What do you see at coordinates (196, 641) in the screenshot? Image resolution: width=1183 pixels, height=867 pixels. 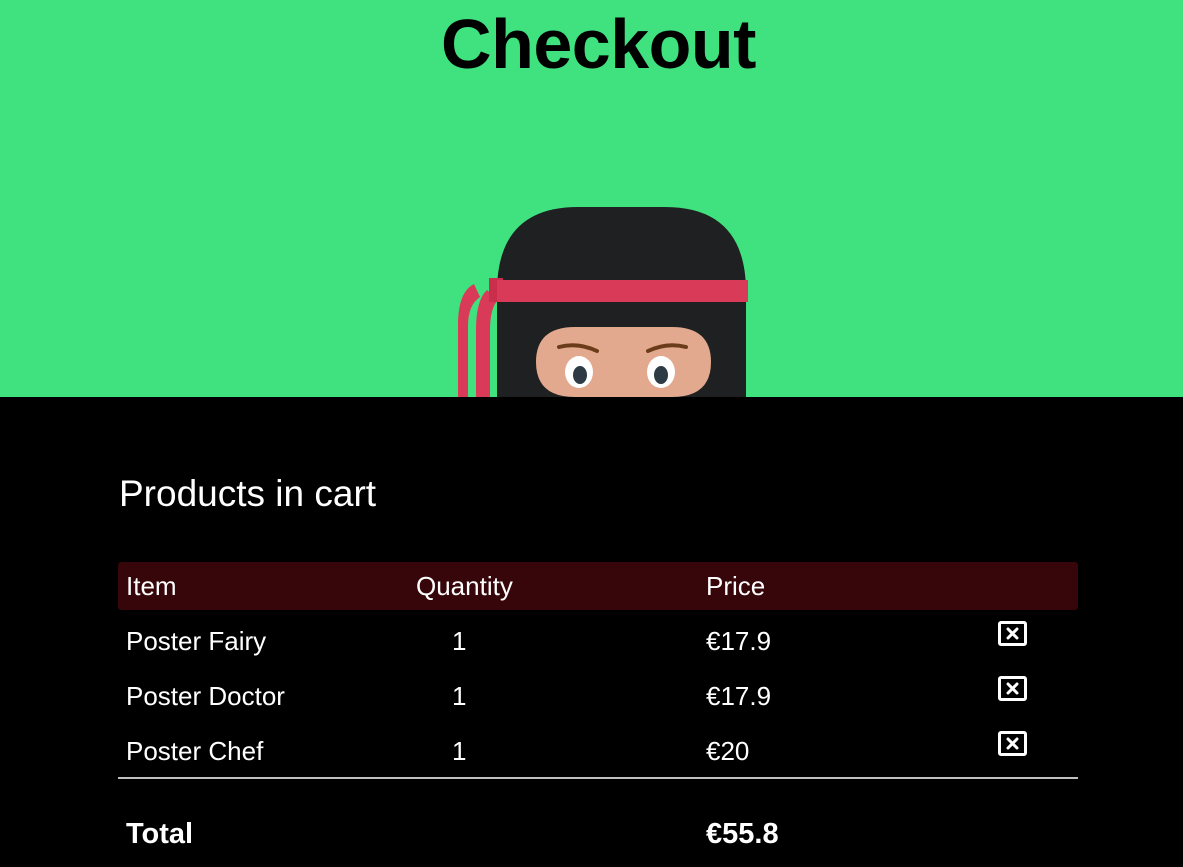 I see `item-name: Poster Fairy` at bounding box center [196, 641].